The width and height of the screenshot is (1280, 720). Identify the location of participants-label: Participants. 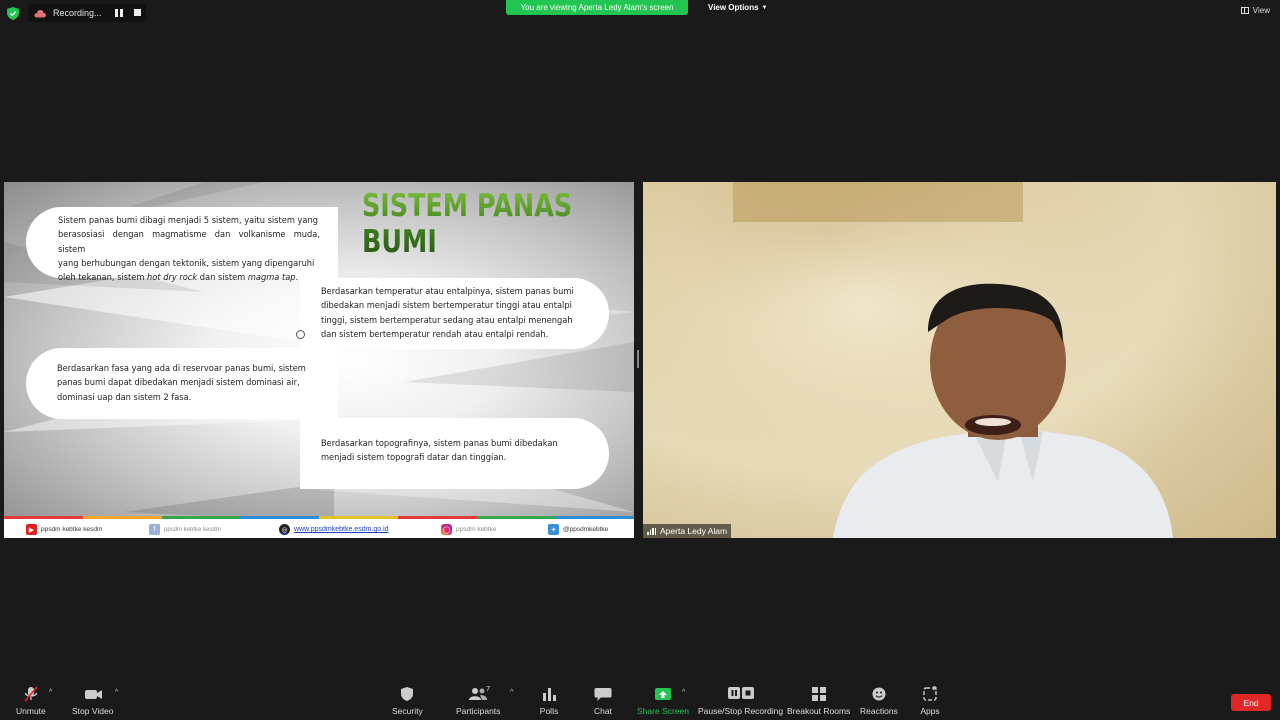
(478, 711).